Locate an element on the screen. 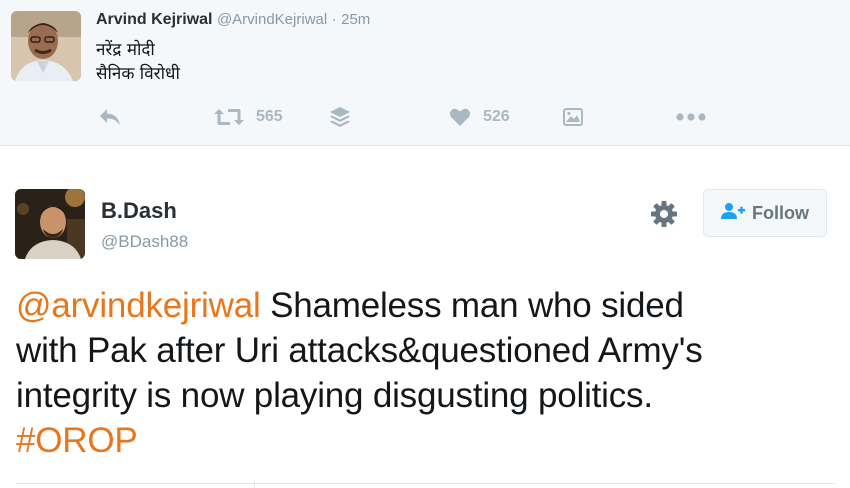  hashtag-link: #OROP is located at coordinates (77, 440).